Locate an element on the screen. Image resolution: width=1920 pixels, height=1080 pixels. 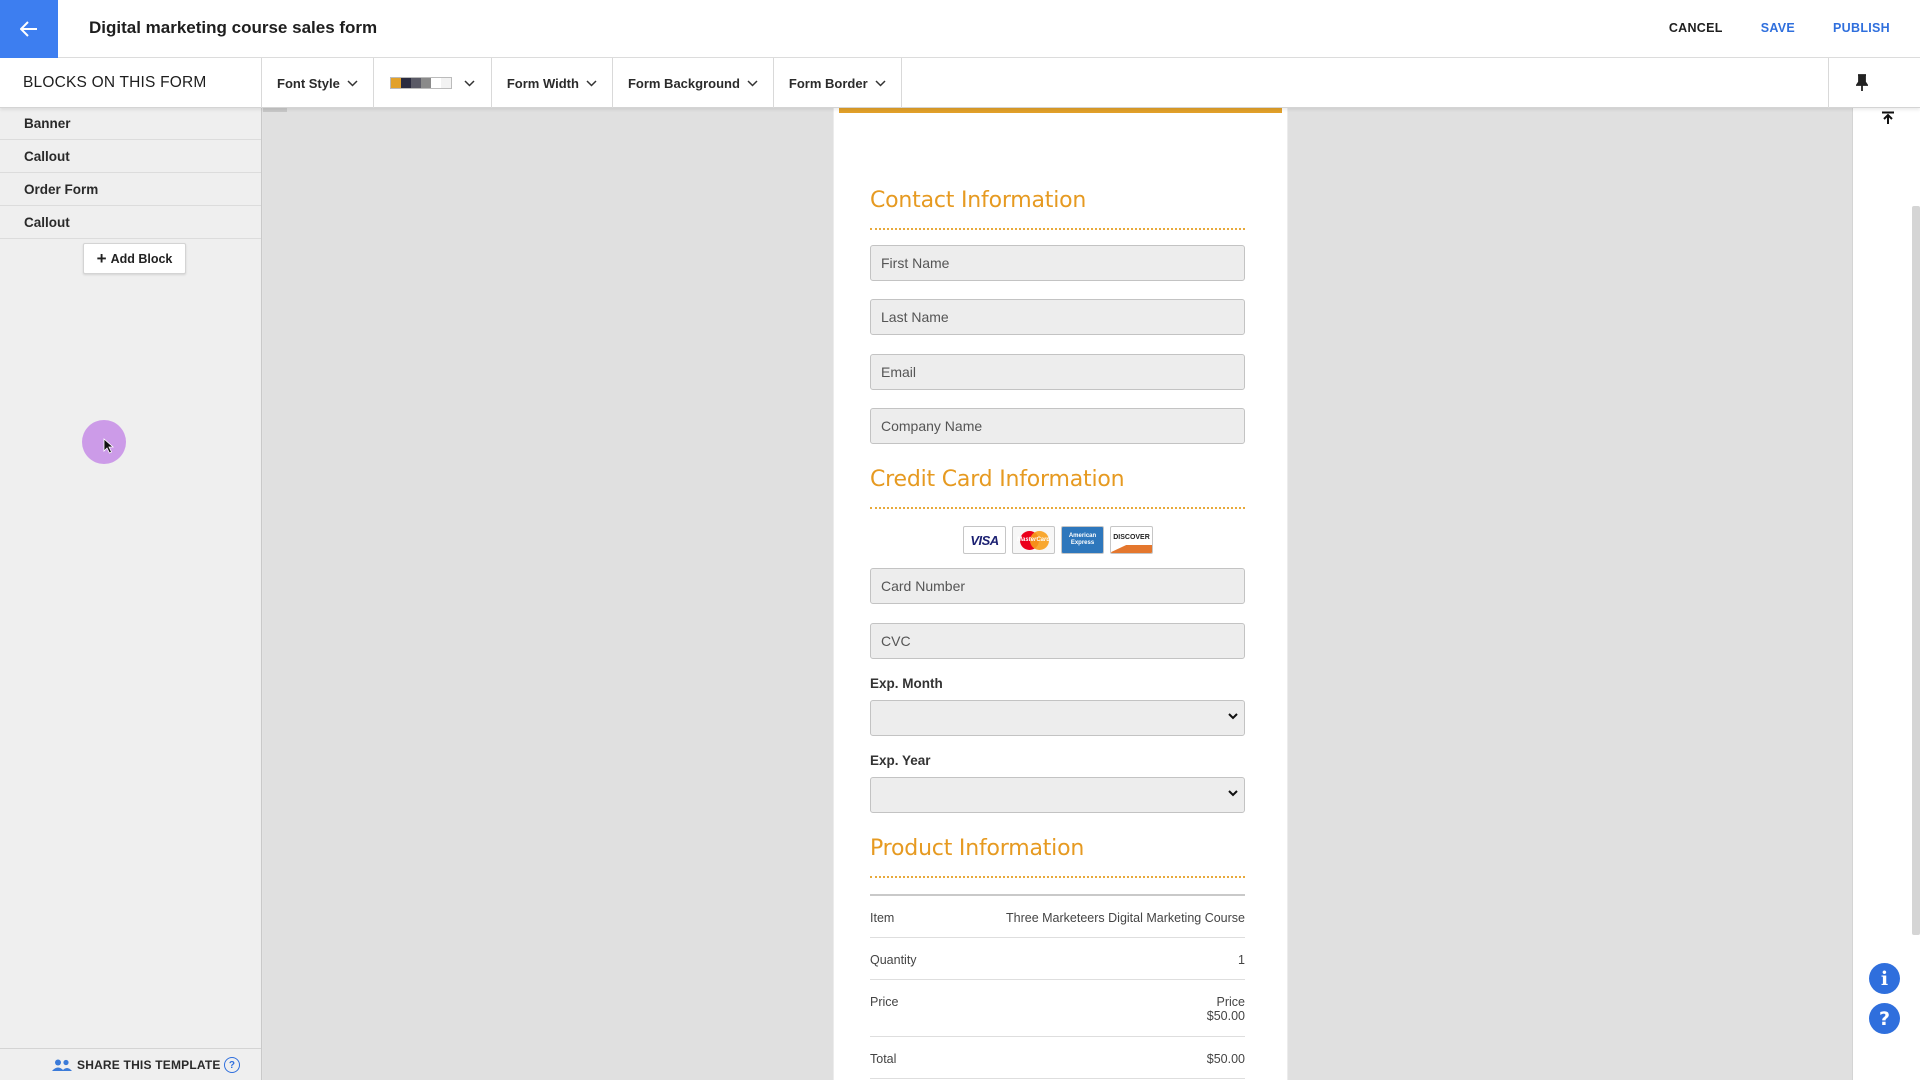
price-value: $50.00 is located at coordinates (1225, 1016).